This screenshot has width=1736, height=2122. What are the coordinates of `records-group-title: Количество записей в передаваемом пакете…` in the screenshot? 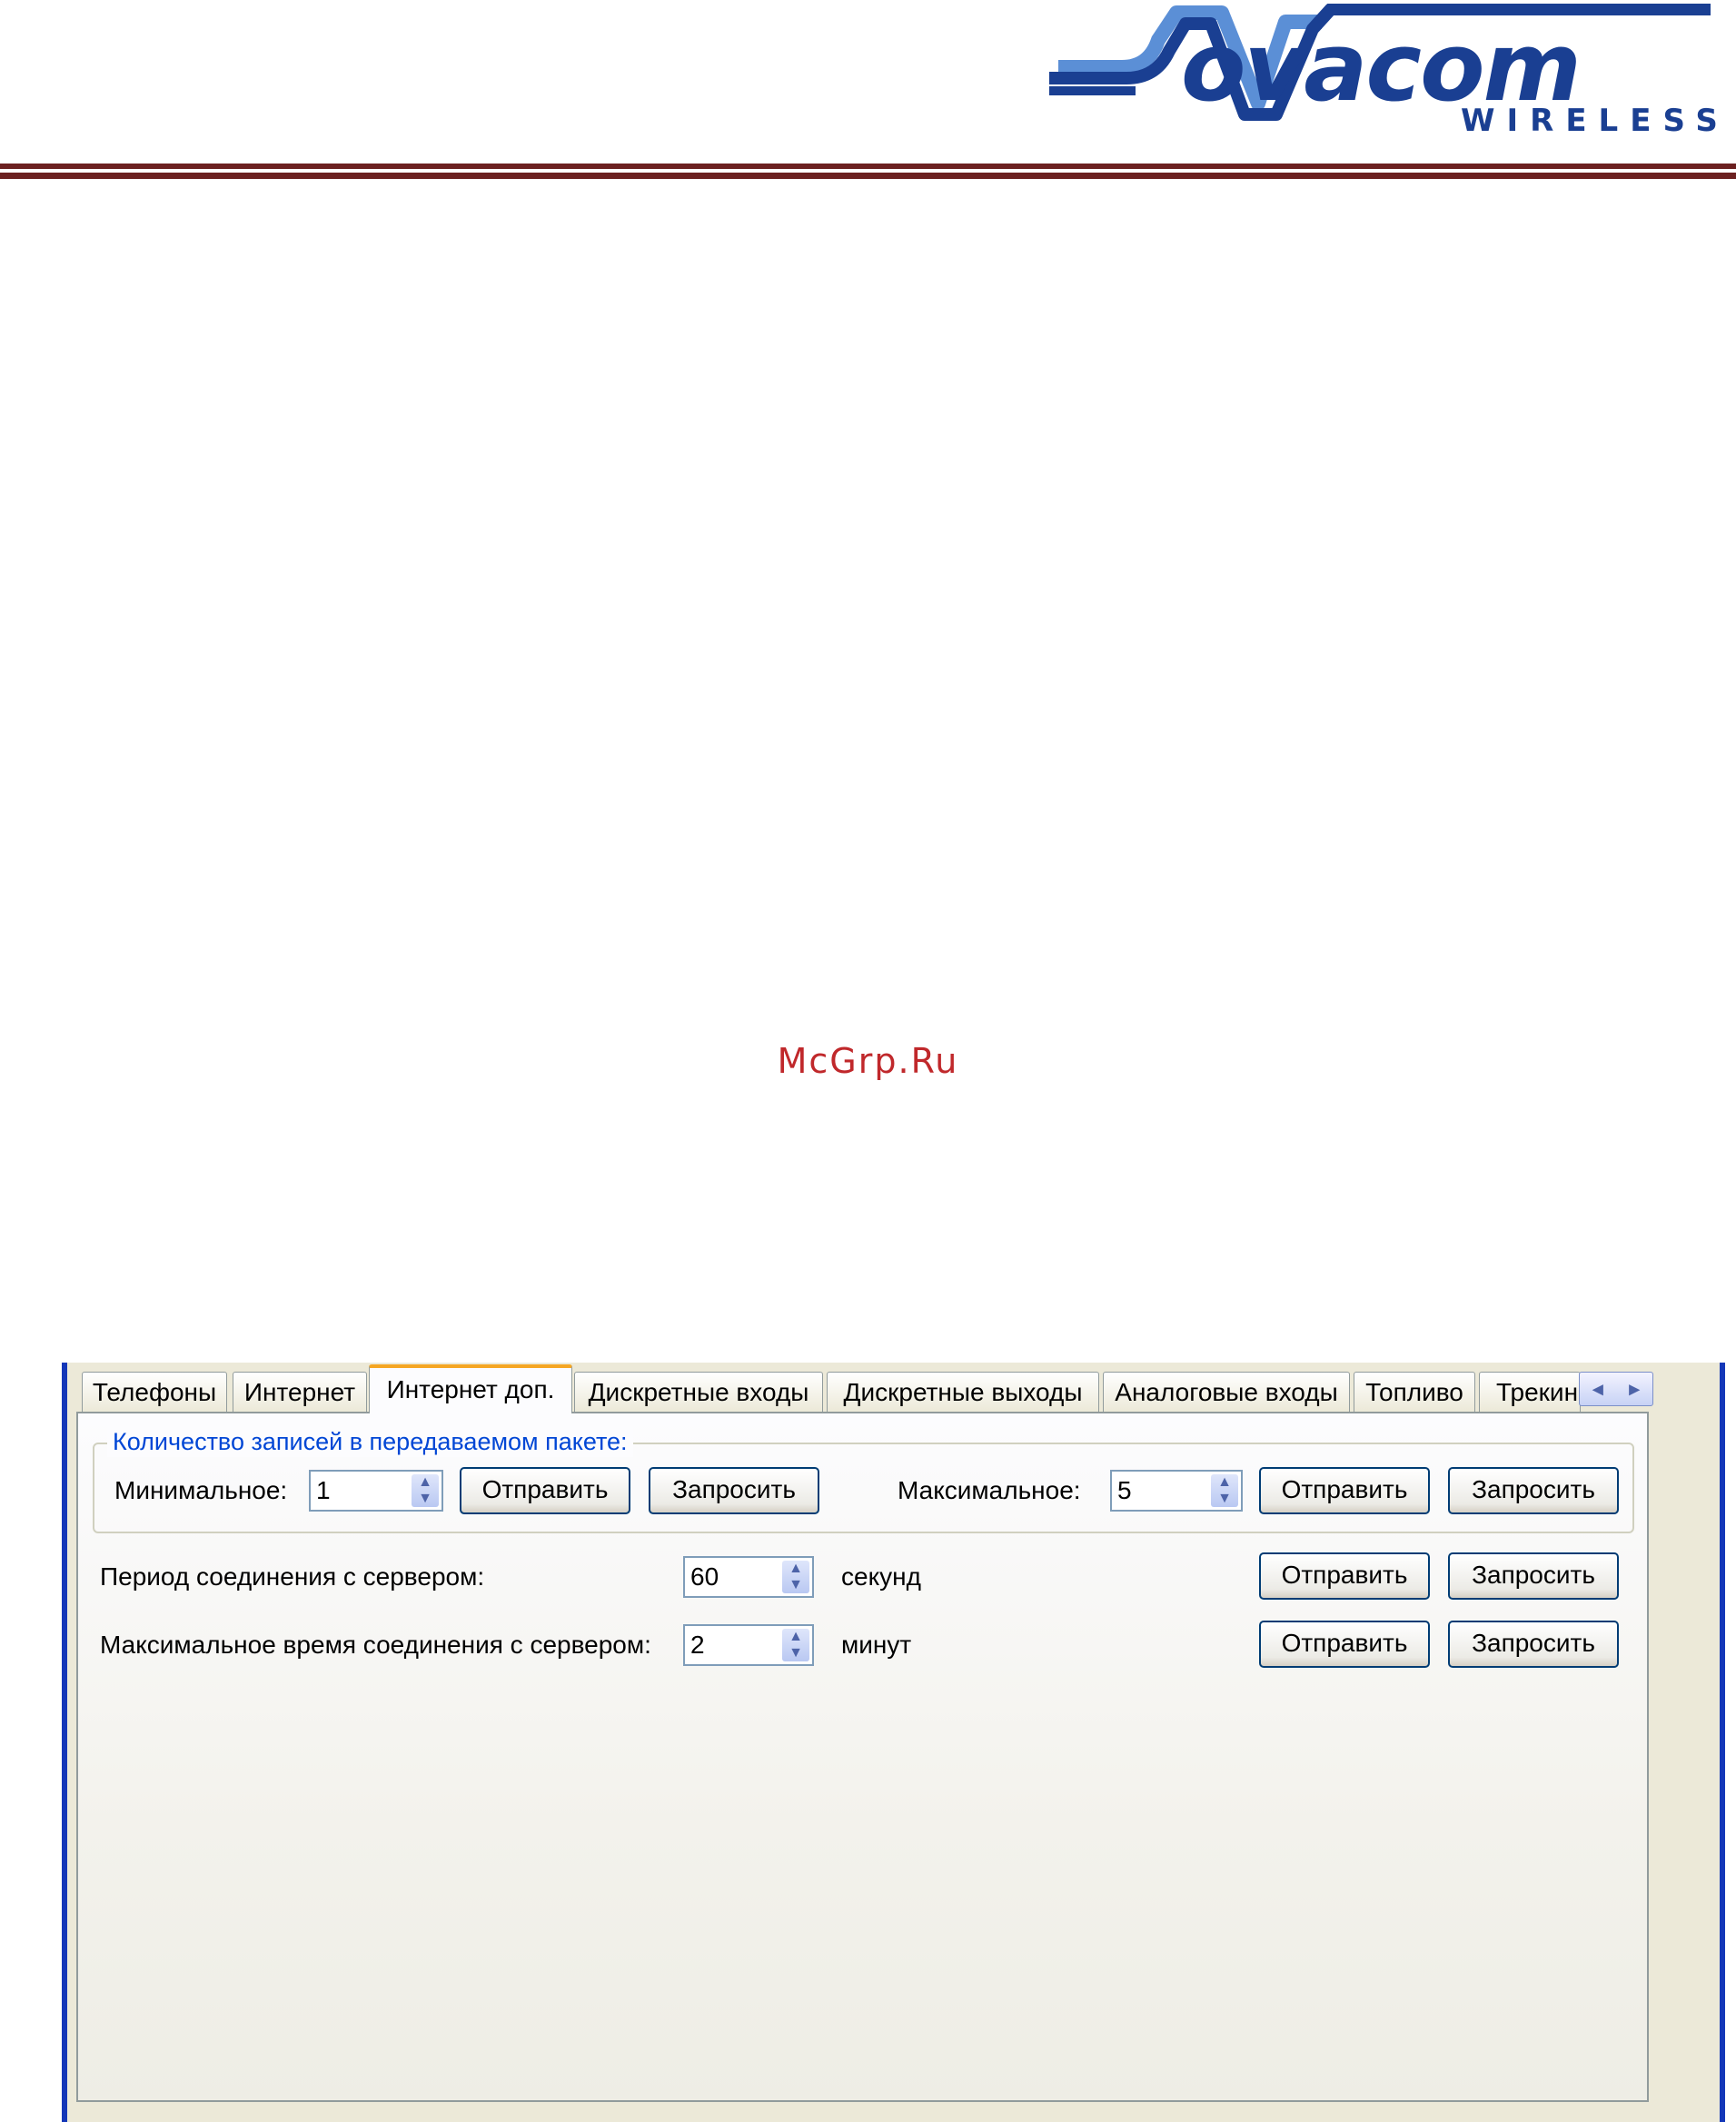 It's located at (370, 1441).